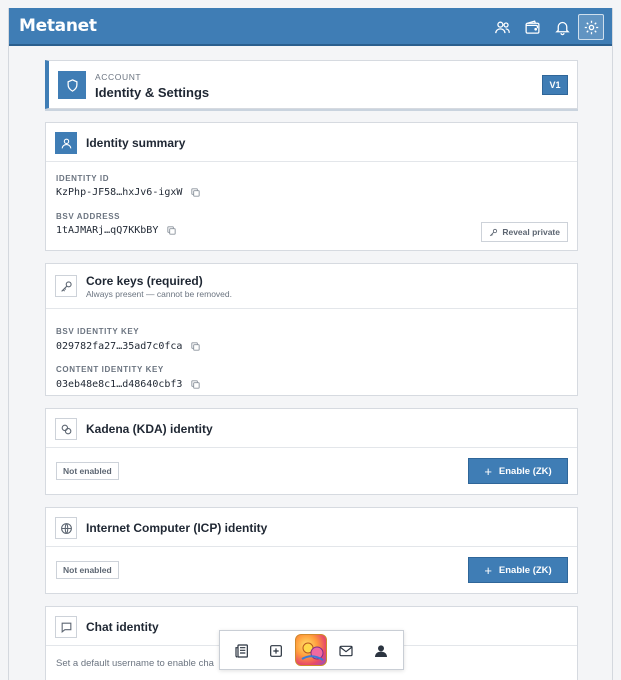  I want to click on users-icon, so click(502, 27).